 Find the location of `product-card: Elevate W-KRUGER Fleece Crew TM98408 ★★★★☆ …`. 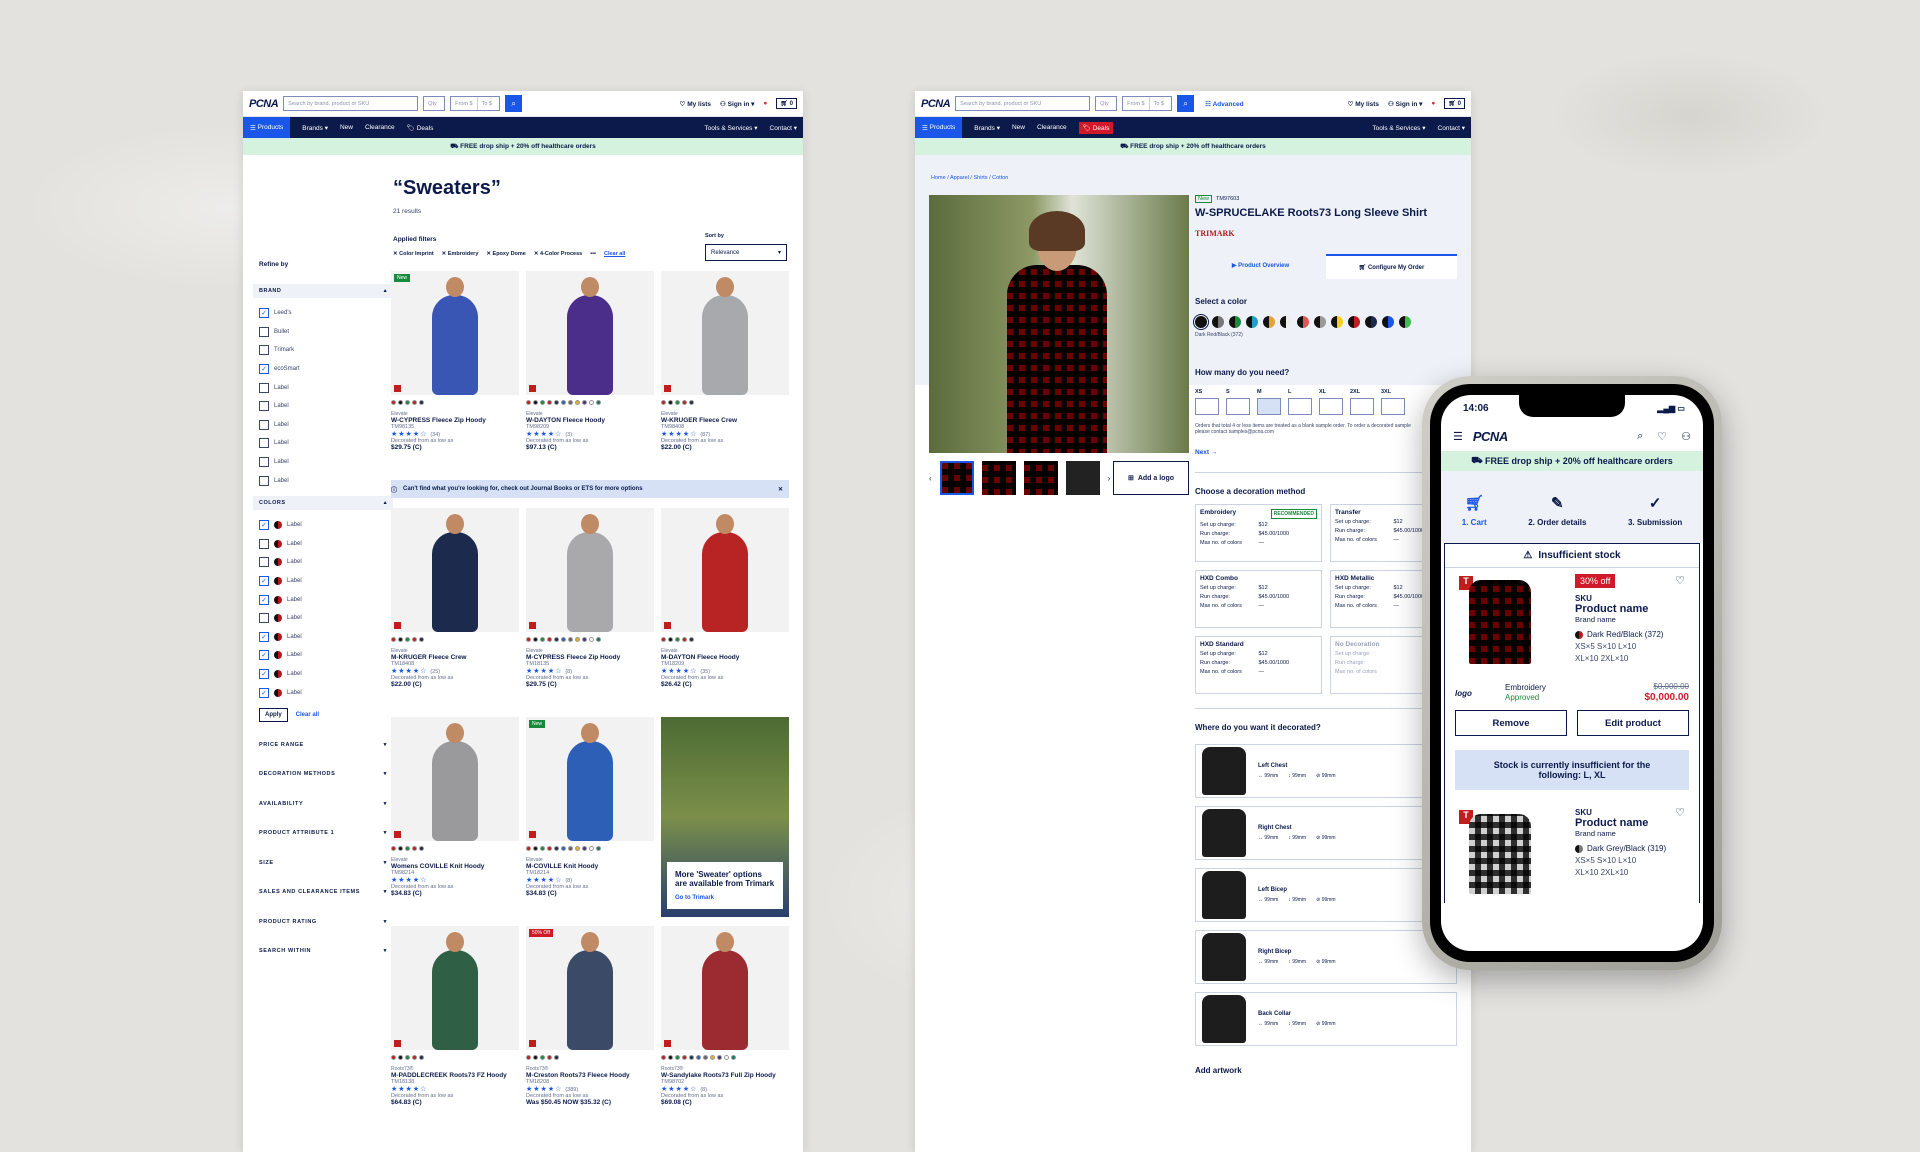

product-card: Elevate W-KRUGER Fleece Crew TM98408 ★★★★☆ … is located at coordinates (725, 375).